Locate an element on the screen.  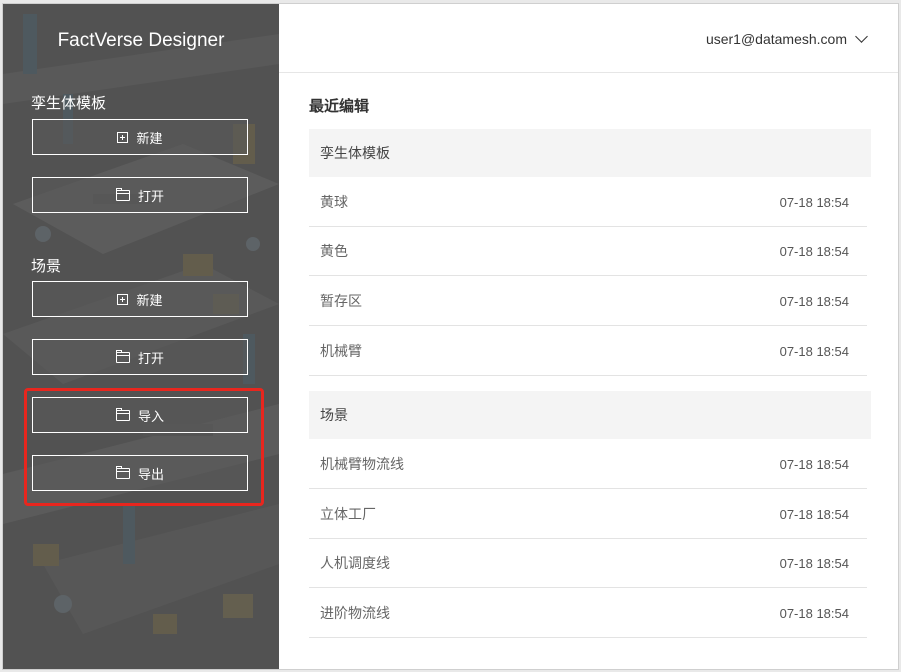
item-name: 人机调度线 is located at coordinates (355, 564).